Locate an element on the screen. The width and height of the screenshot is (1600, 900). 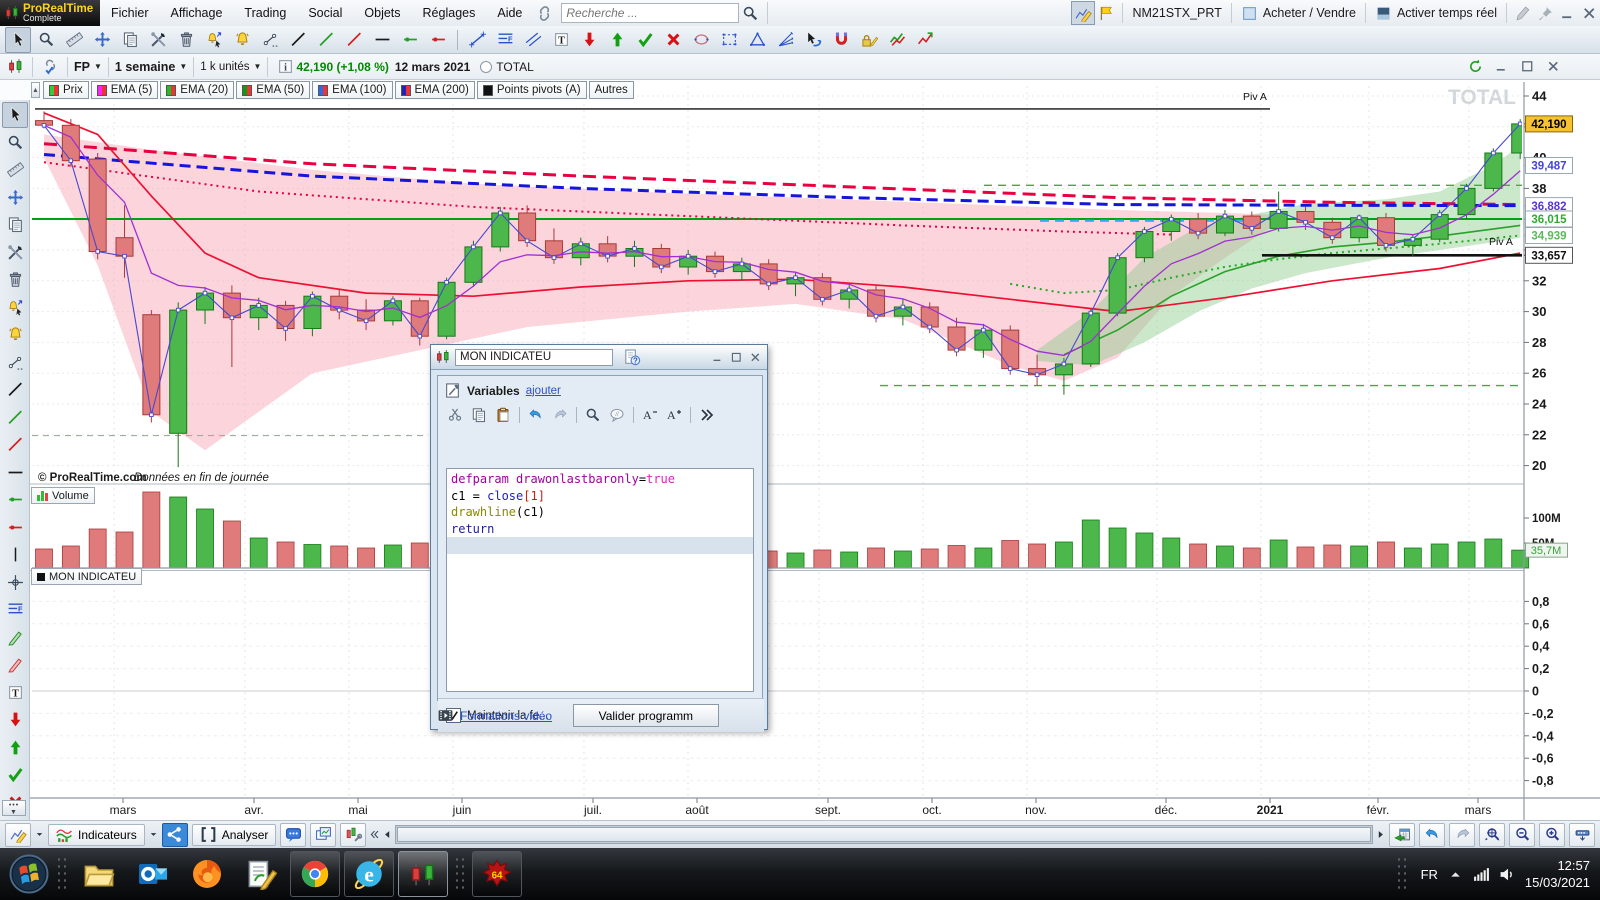
cursor-undo-icon is located at coordinates (813, 40).